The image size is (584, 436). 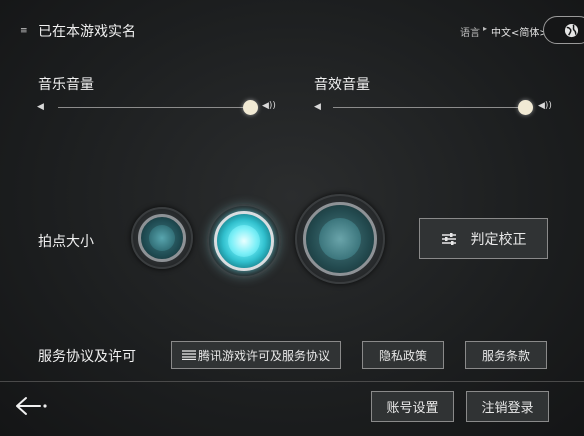 What do you see at coordinates (403, 355) in the screenshot?
I see `privacy-policy-button: 隐私政策` at bounding box center [403, 355].